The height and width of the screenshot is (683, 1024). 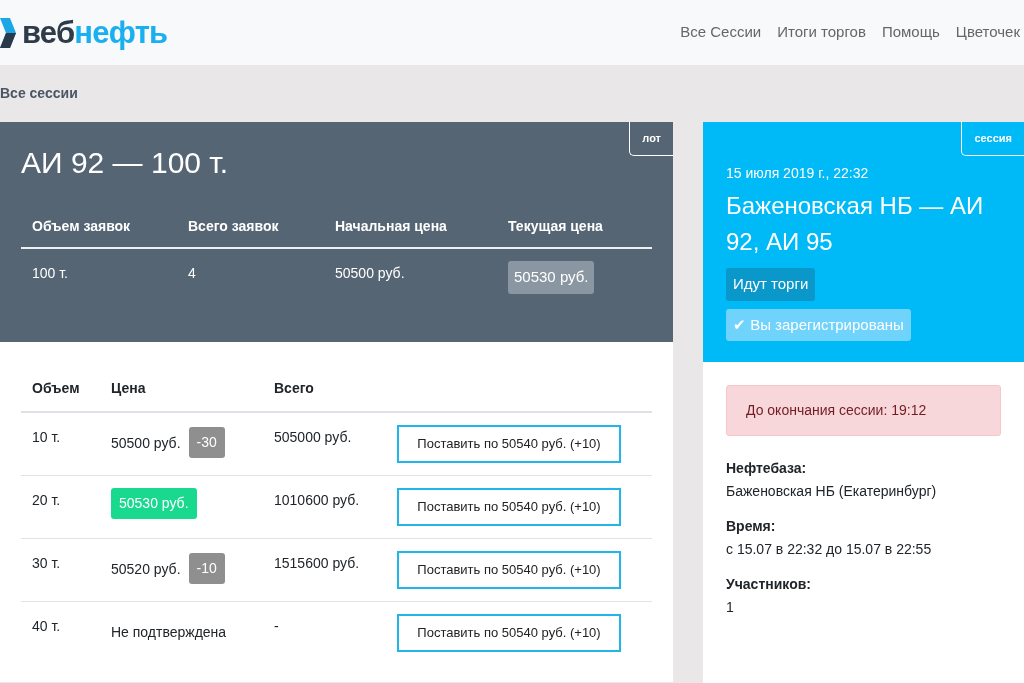 I want to click on lot-tag: лот, so click(x=651, y=139).